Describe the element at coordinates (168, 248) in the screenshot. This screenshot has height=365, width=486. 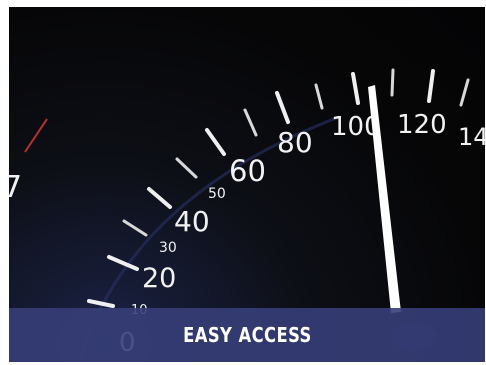
I see `gauge-label-30: 30` at that location.